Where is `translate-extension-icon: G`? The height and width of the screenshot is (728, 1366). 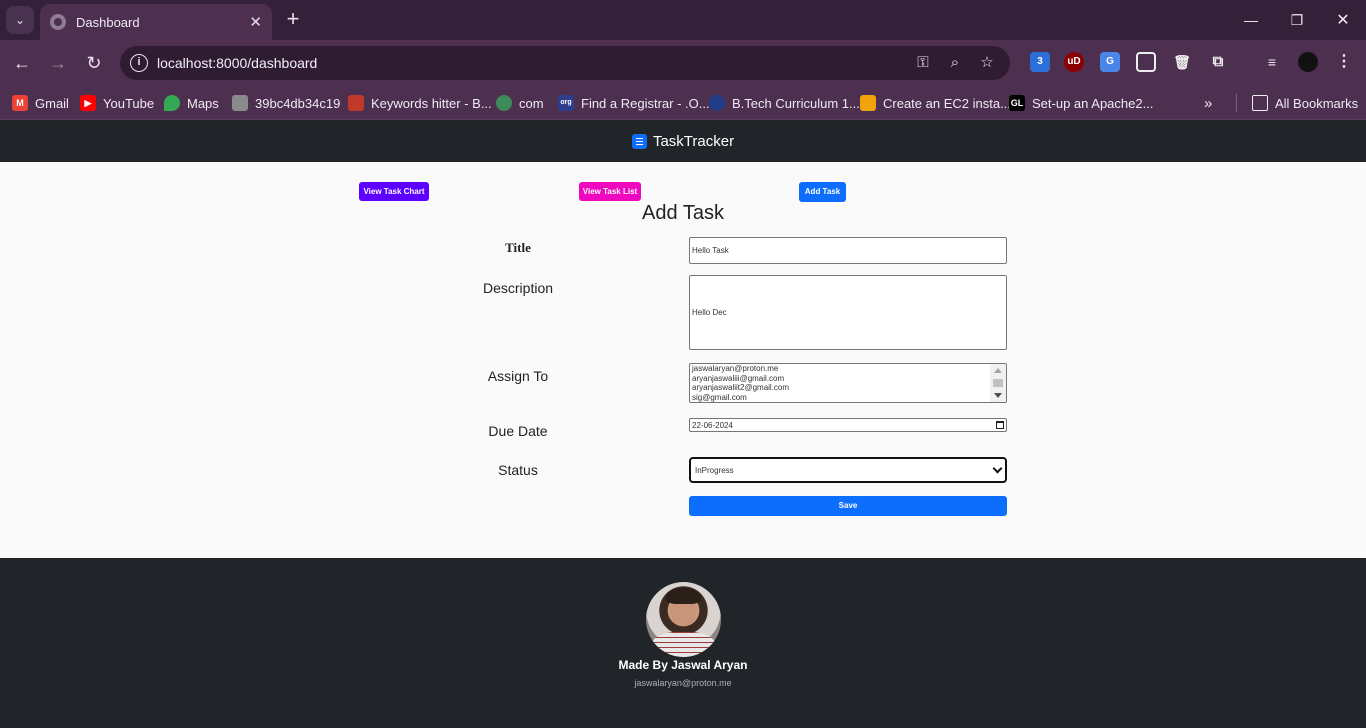 translate-extension-icon: G is located at coordinates (1110, 62).